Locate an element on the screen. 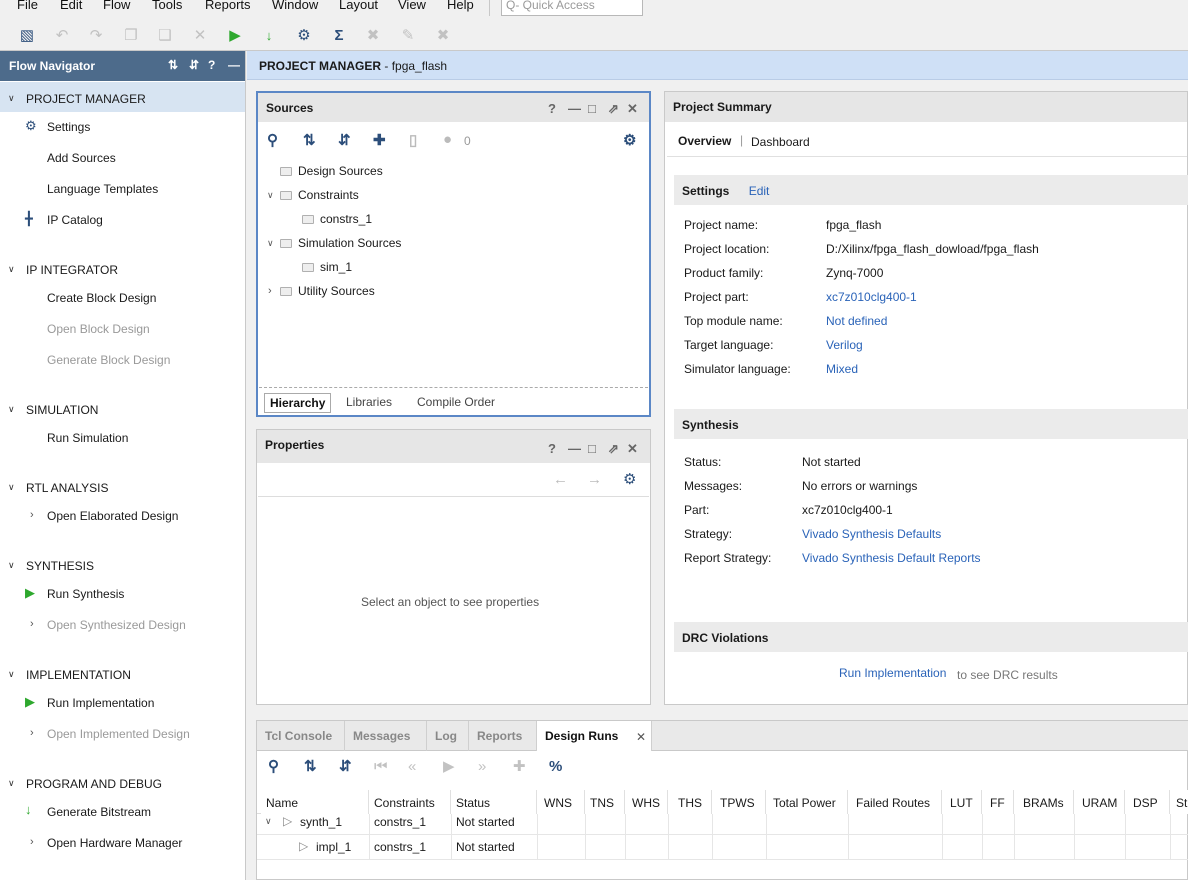 This screenshot has height=880, width=1188. menu-reports: Reports is located at coordinates (228, 6).